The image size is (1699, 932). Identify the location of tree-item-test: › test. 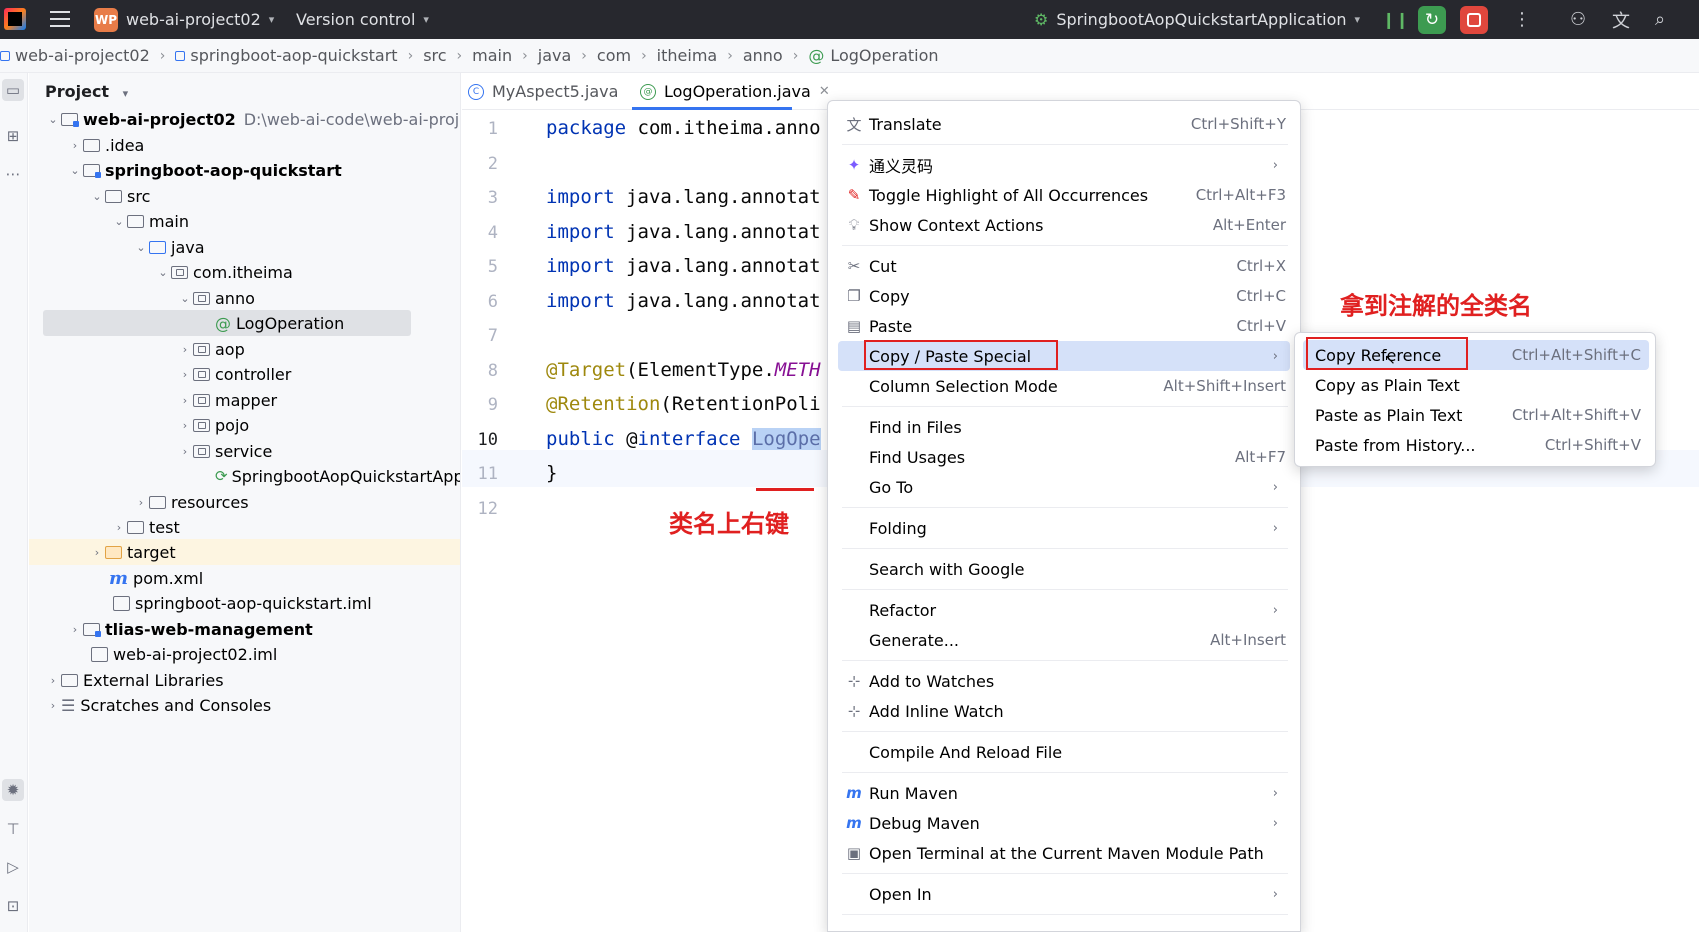
(244, 527).